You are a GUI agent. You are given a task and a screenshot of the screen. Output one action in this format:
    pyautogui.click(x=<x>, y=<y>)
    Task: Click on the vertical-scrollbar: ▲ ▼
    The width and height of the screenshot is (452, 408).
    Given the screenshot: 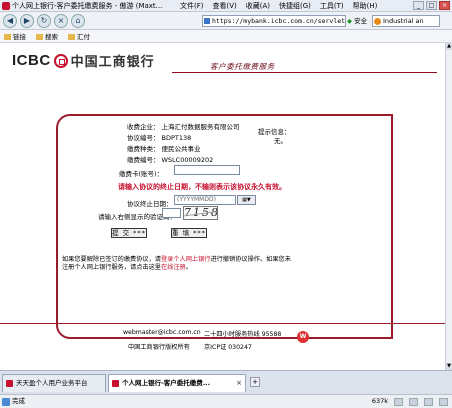 What is the action you would take?
    pyautogui.click(x=448, y=206)
    